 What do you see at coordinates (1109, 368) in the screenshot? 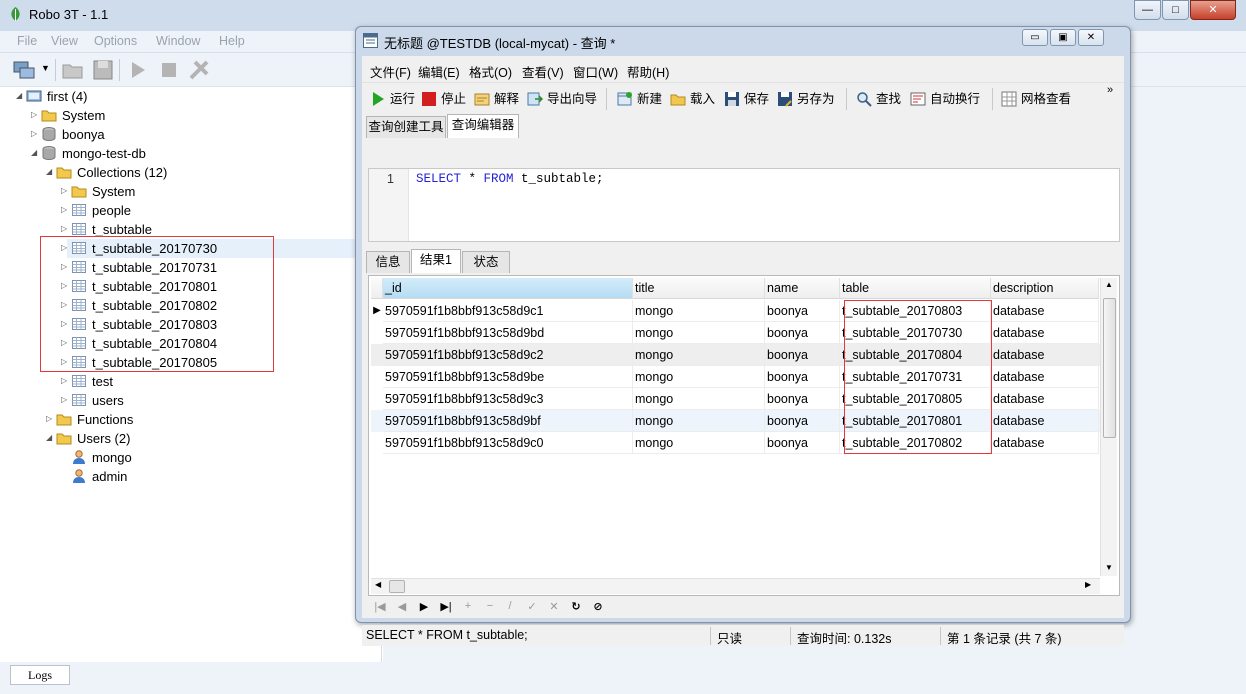
I see `vertical-scroll-thumb` at bounding box center [1109, 368].